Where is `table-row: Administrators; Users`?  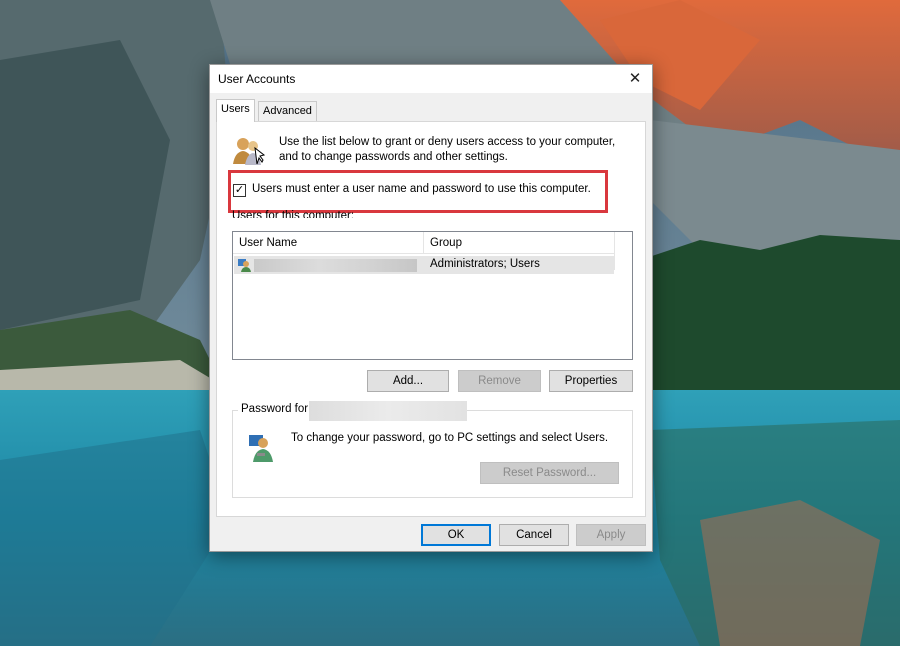
table-row: Administrators; Users is located at coordinates (424, 265).